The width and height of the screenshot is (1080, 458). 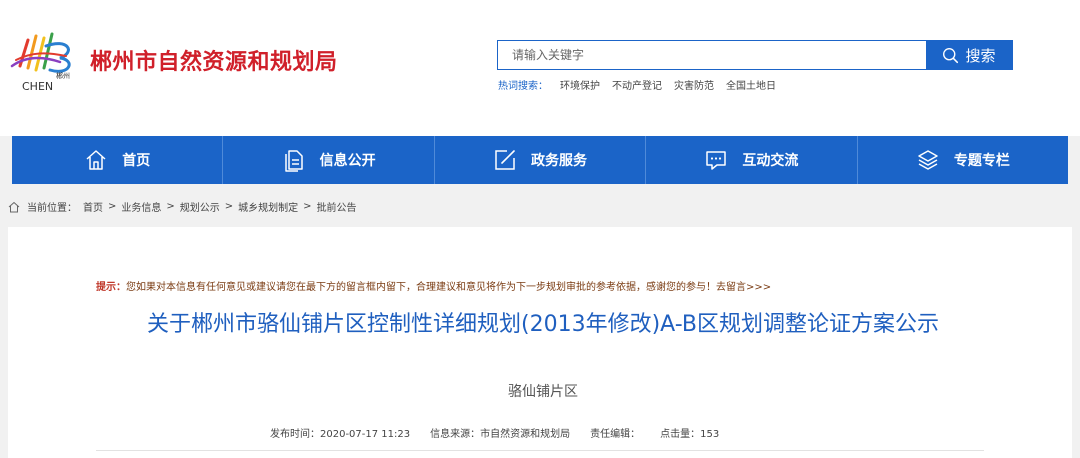 I want to click on article-title: 关于郴州市骆仙铺片区控制性详细规划(2013年修改)A-B区规划调整论证方案公示, so click(x=543, y=324).